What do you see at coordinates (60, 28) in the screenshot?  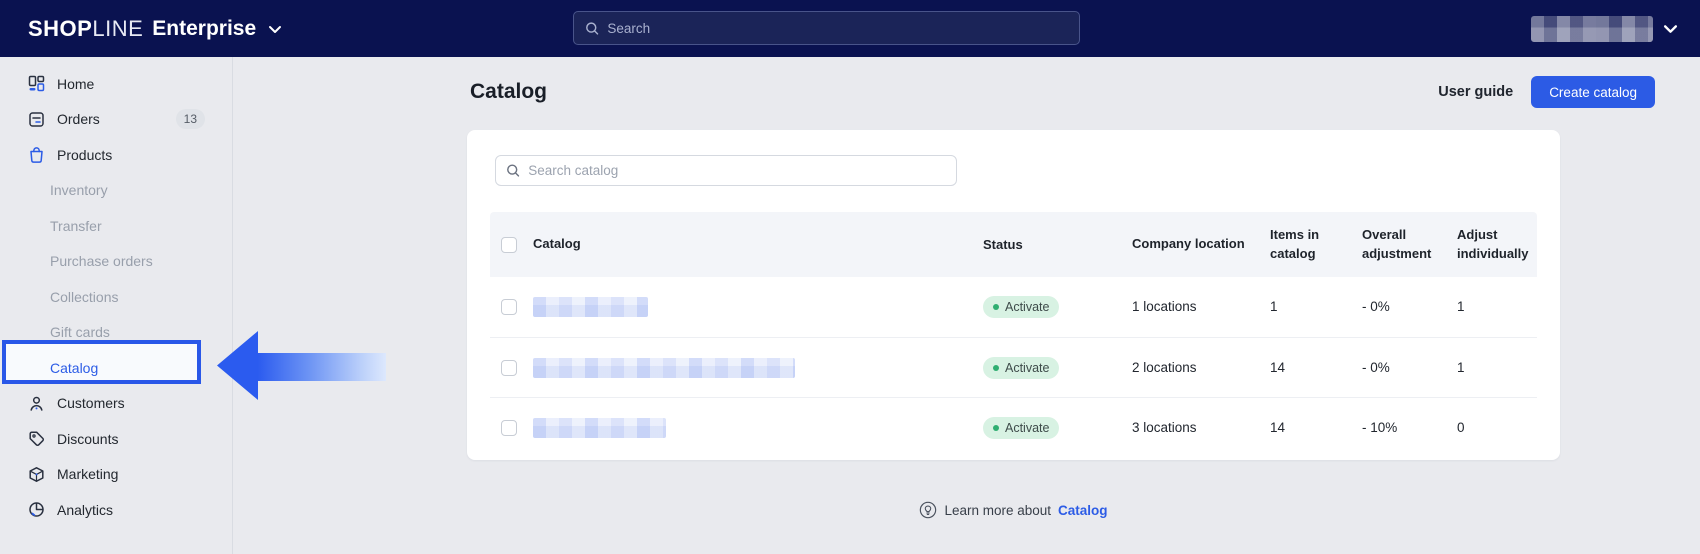 I see `brand-shop: SHOP` at bounding box center [60, 28].